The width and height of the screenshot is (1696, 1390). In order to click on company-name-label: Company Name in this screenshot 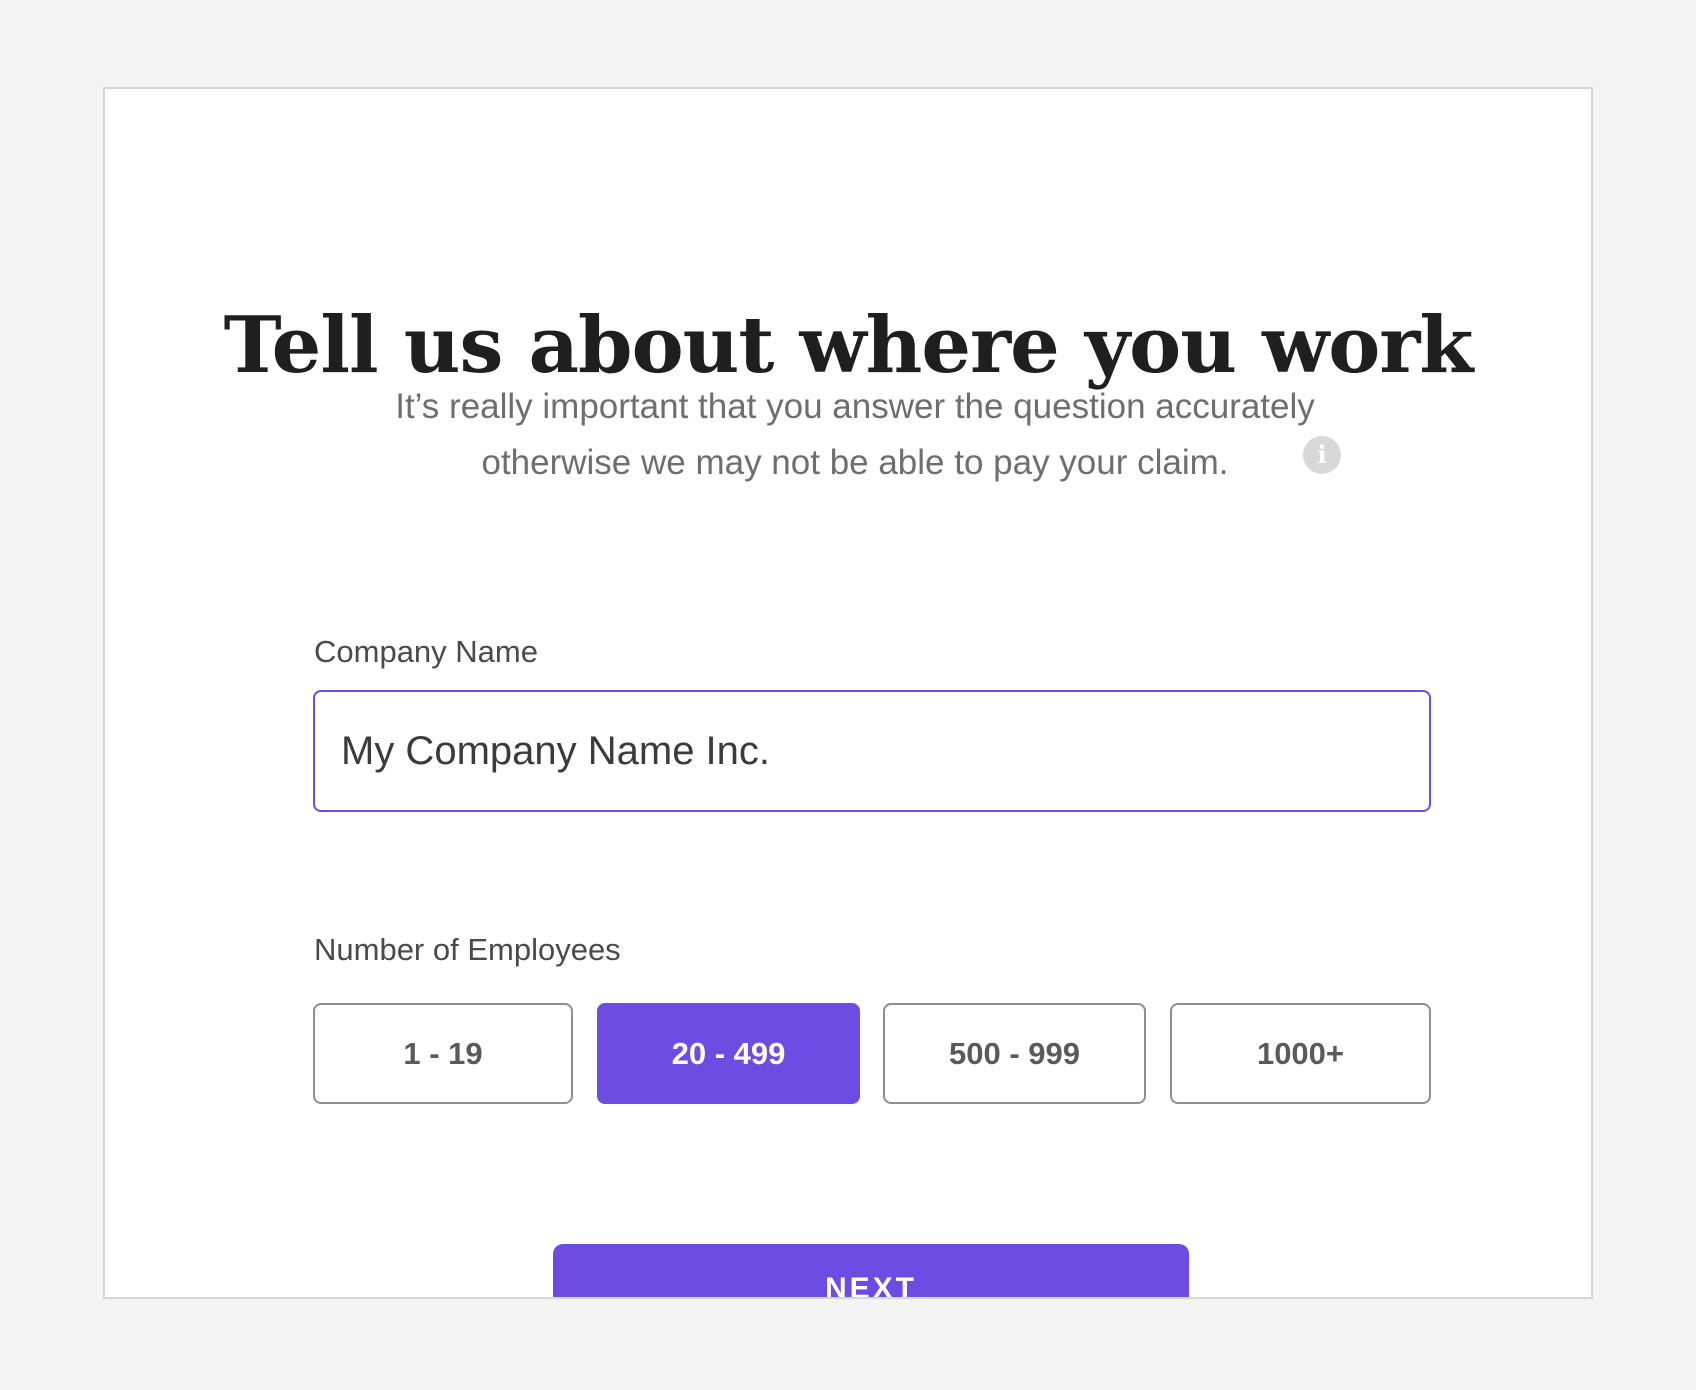, I will do `click(426, 651)`.